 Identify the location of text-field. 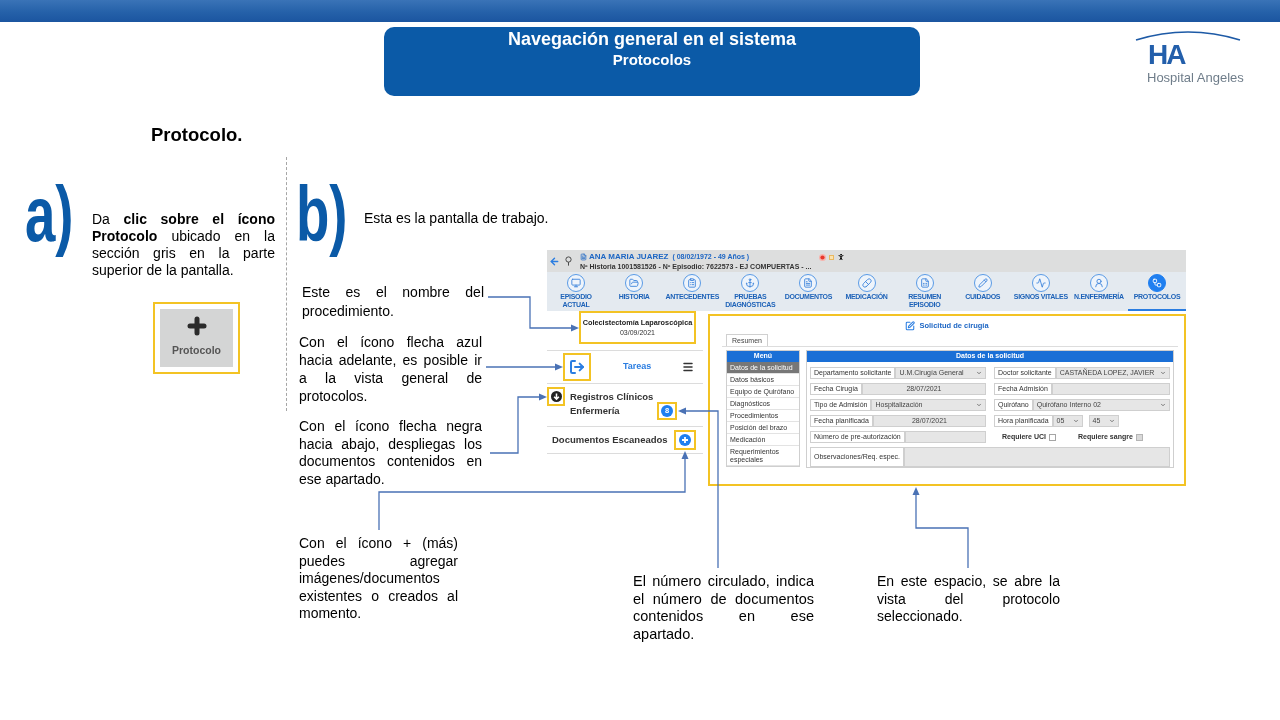
(945, 437).